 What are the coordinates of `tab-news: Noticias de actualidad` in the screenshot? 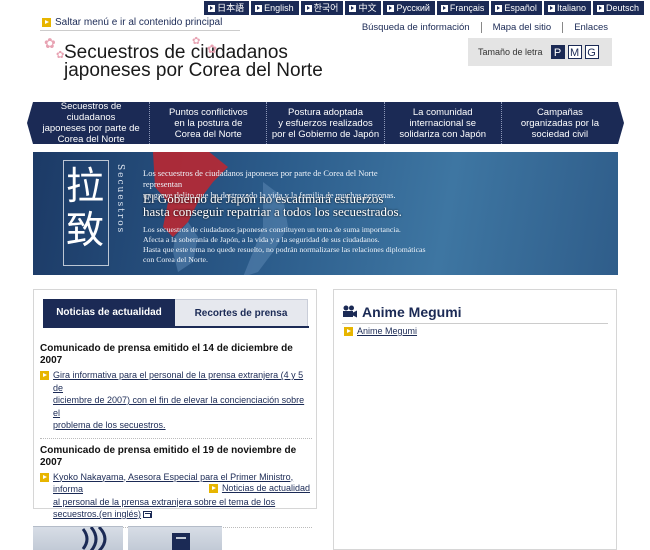 It's located at (109, 312).